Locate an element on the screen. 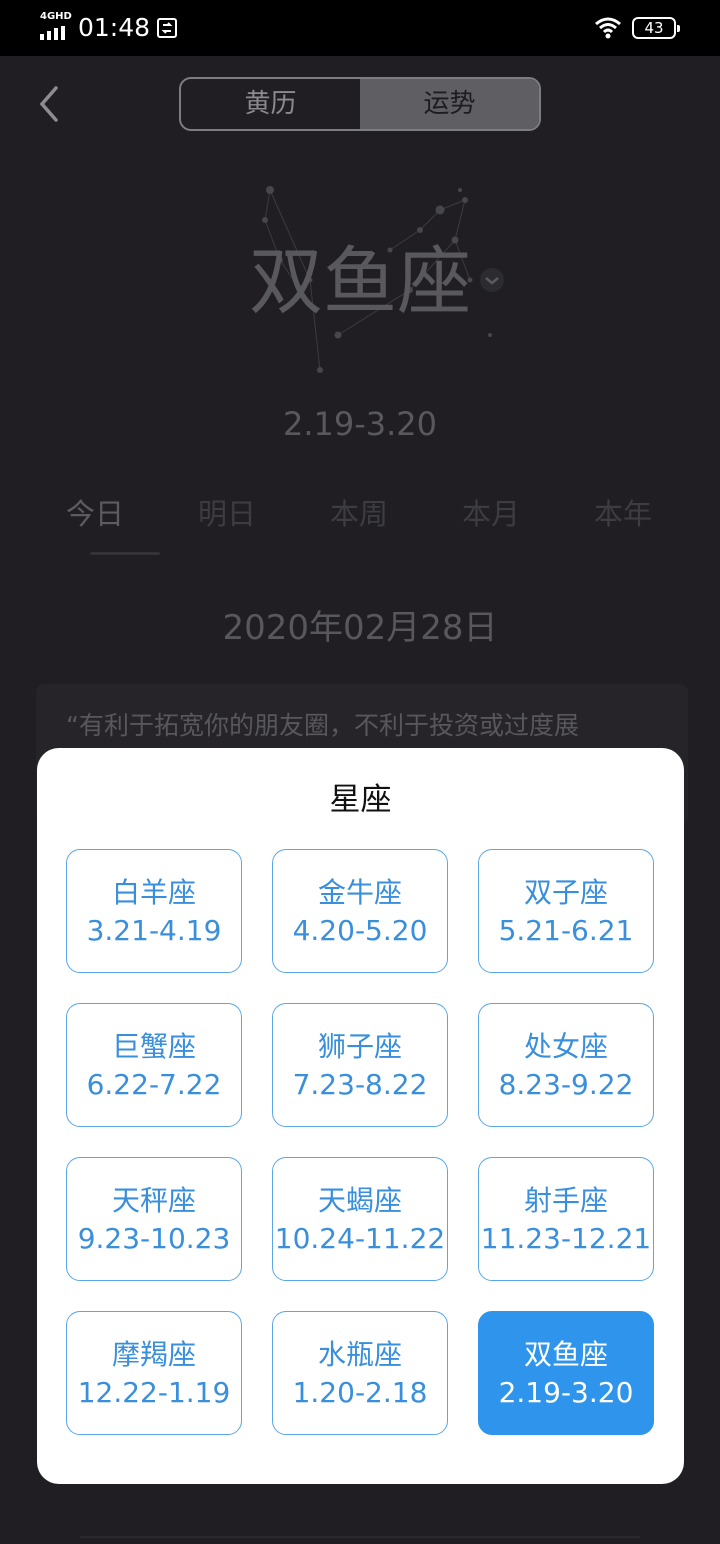 The width and height of the screenshot is (720, 1544). sign-card-name: 白羊座 is located at coordinates (153, 892).